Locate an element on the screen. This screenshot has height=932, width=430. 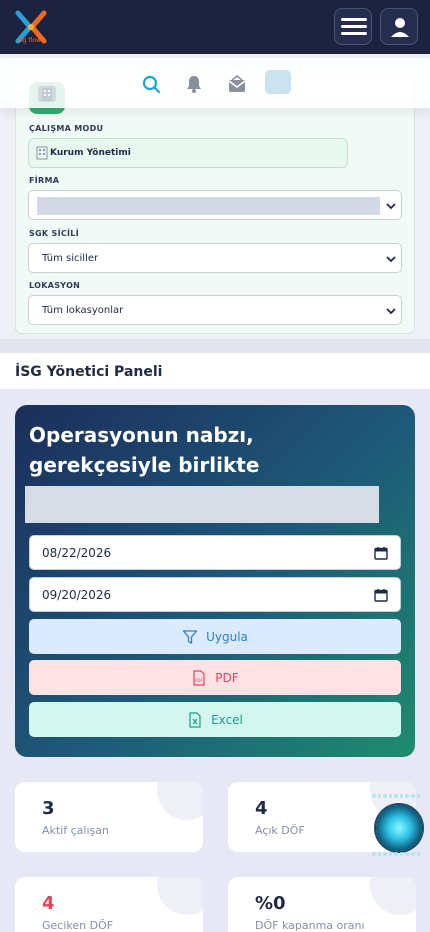
stat-card-overdue-dof: 4 Geciken DÖF is located at coordinates (109, 904).